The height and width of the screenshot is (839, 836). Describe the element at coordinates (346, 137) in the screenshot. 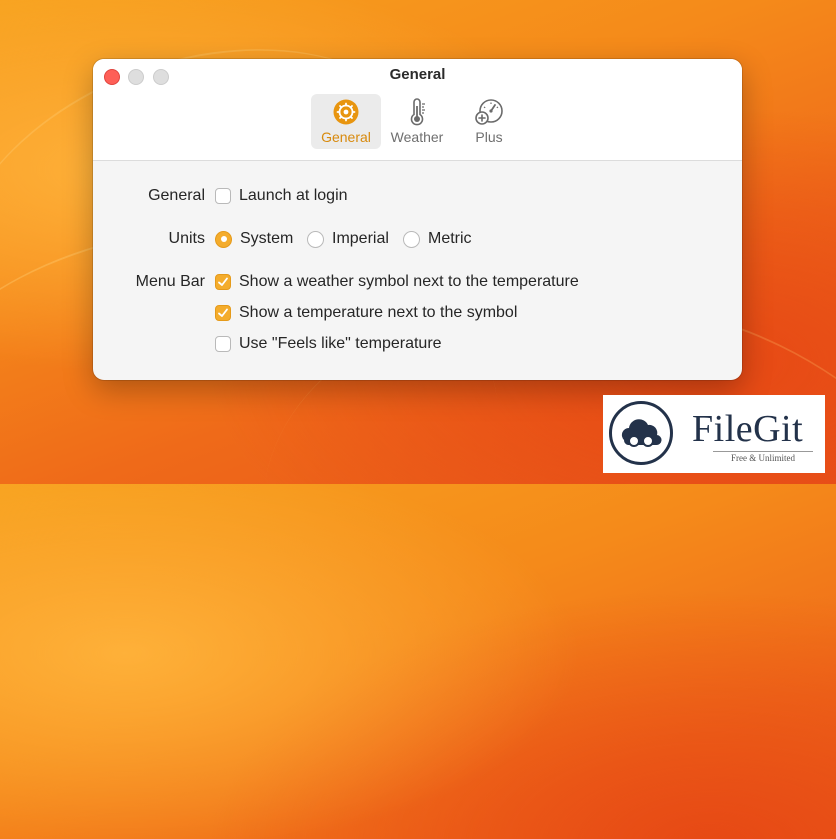

I see `tab-label: General` at that location.